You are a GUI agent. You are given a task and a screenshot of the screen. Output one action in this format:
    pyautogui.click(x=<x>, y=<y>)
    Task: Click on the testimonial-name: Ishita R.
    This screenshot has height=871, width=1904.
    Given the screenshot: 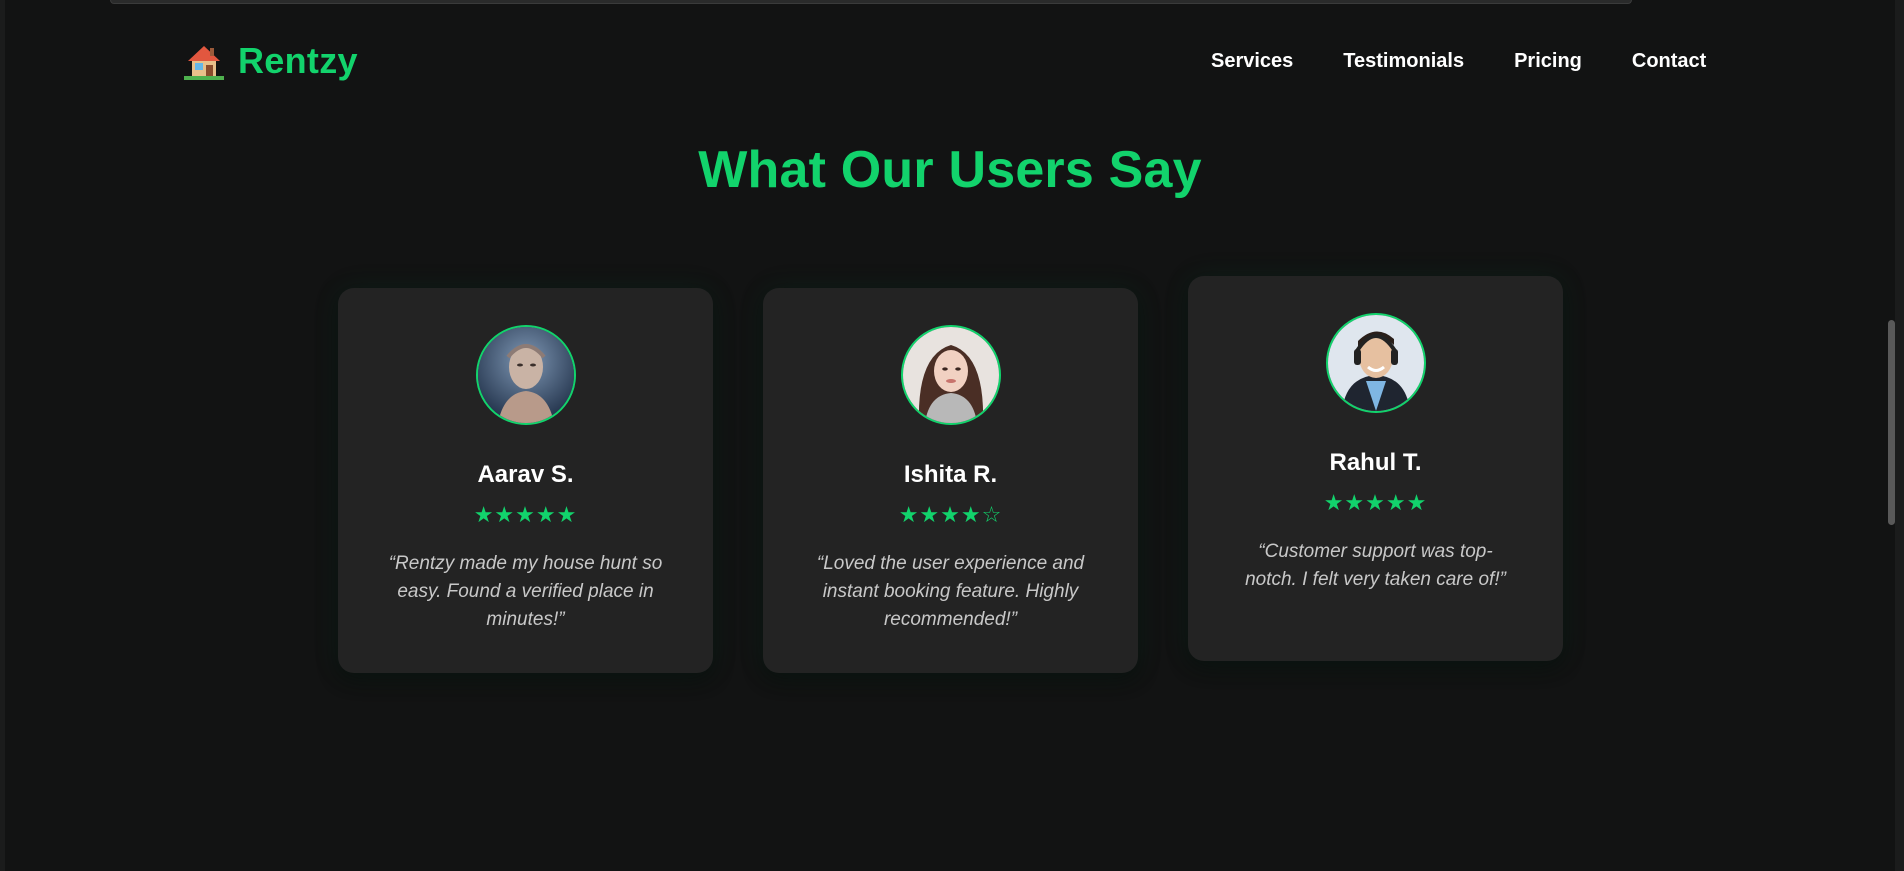 What is the action you would take?
    pyautogui.click(x=950, y=474)
    